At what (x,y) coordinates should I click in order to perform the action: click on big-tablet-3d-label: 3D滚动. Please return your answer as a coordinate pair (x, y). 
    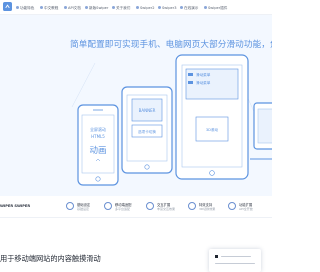
    Looking at the image, I should click on (212, 129).